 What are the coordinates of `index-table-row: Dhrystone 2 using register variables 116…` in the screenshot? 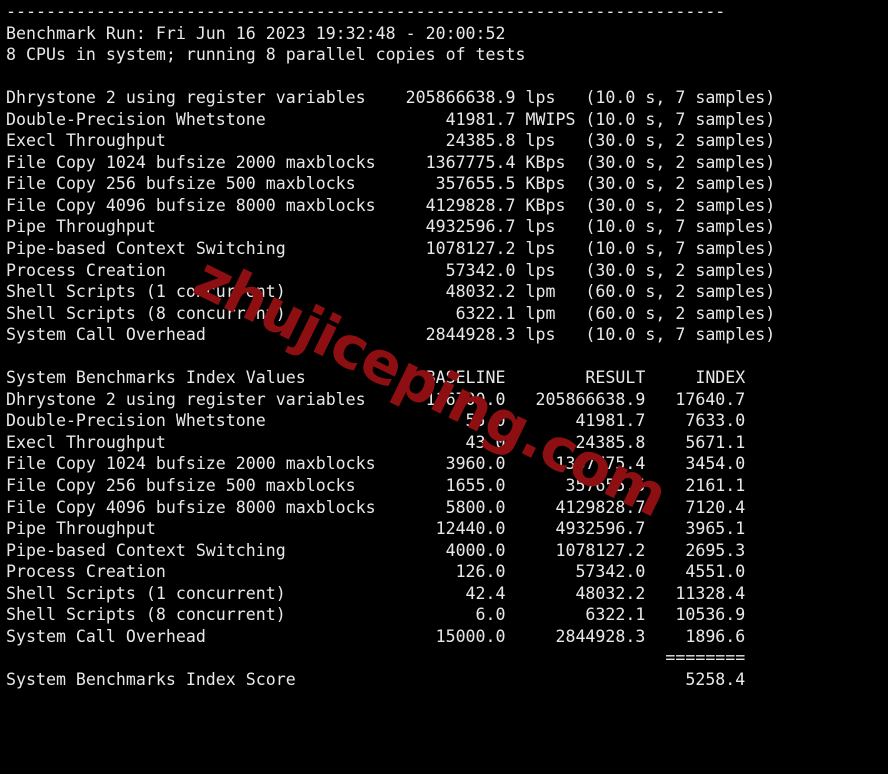 It's located at (376, 399).